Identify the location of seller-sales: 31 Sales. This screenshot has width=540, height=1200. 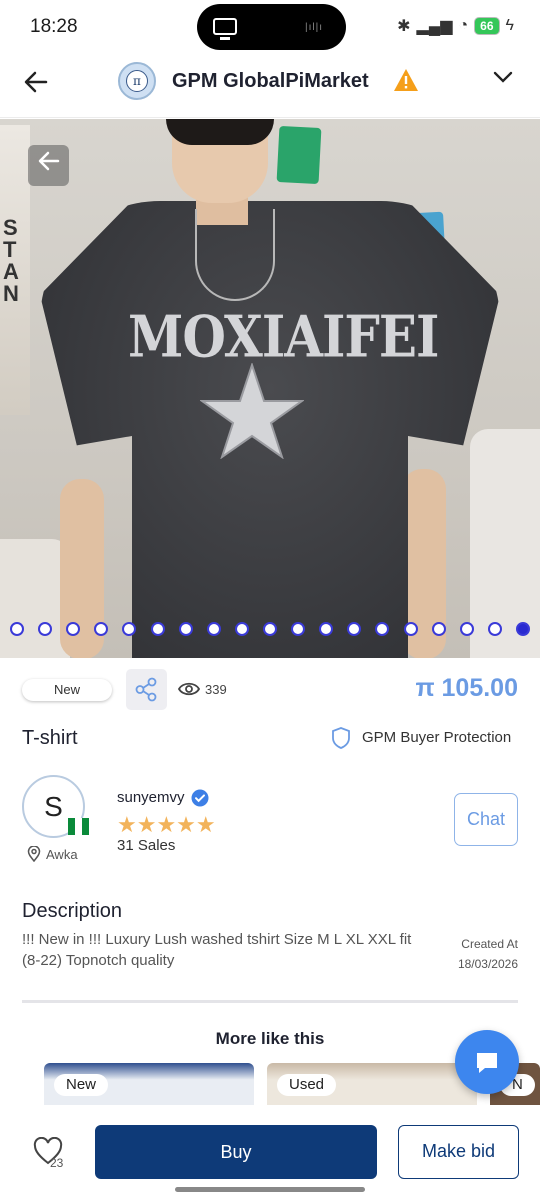
(146, 845).